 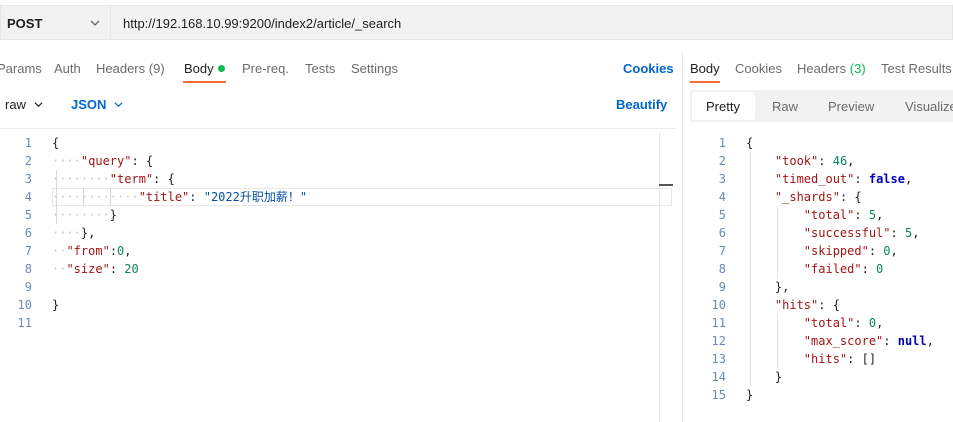 I want to click on body-mode-select: raw, so click(x=24, y=104).